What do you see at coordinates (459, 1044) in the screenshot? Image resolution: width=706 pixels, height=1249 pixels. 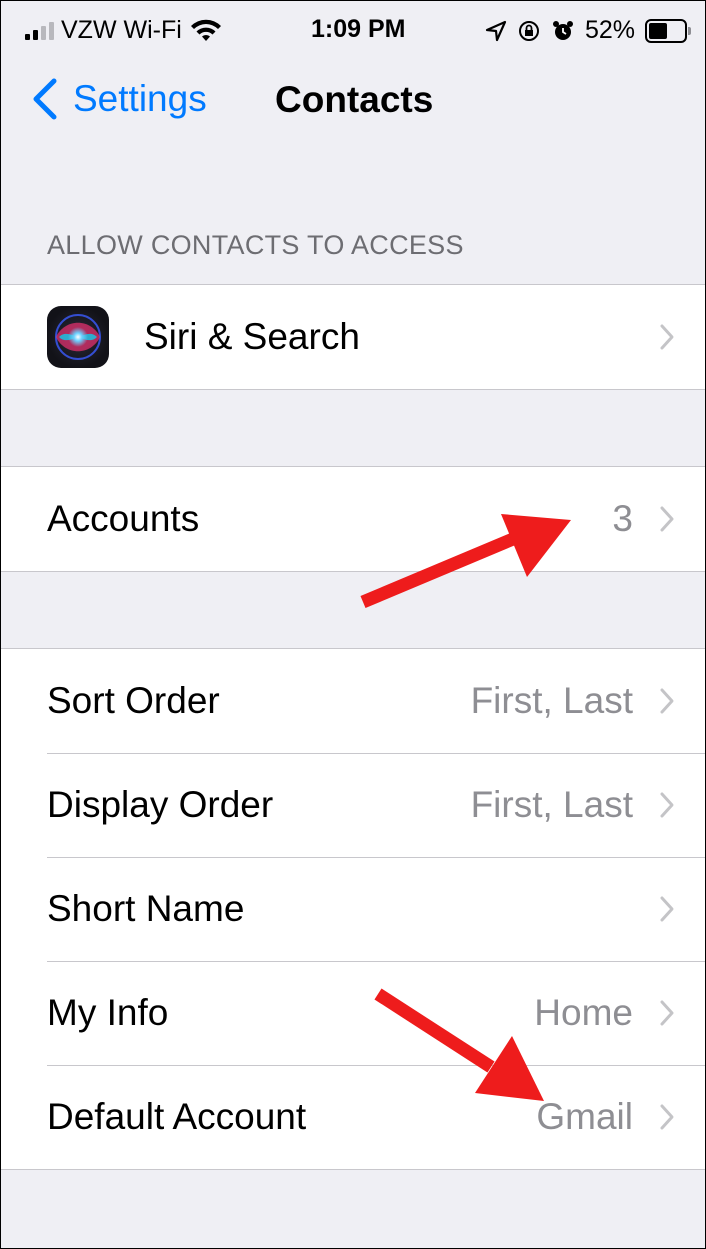 I see `annotation-arrow-default-account` at bounding box center [459, 1044].